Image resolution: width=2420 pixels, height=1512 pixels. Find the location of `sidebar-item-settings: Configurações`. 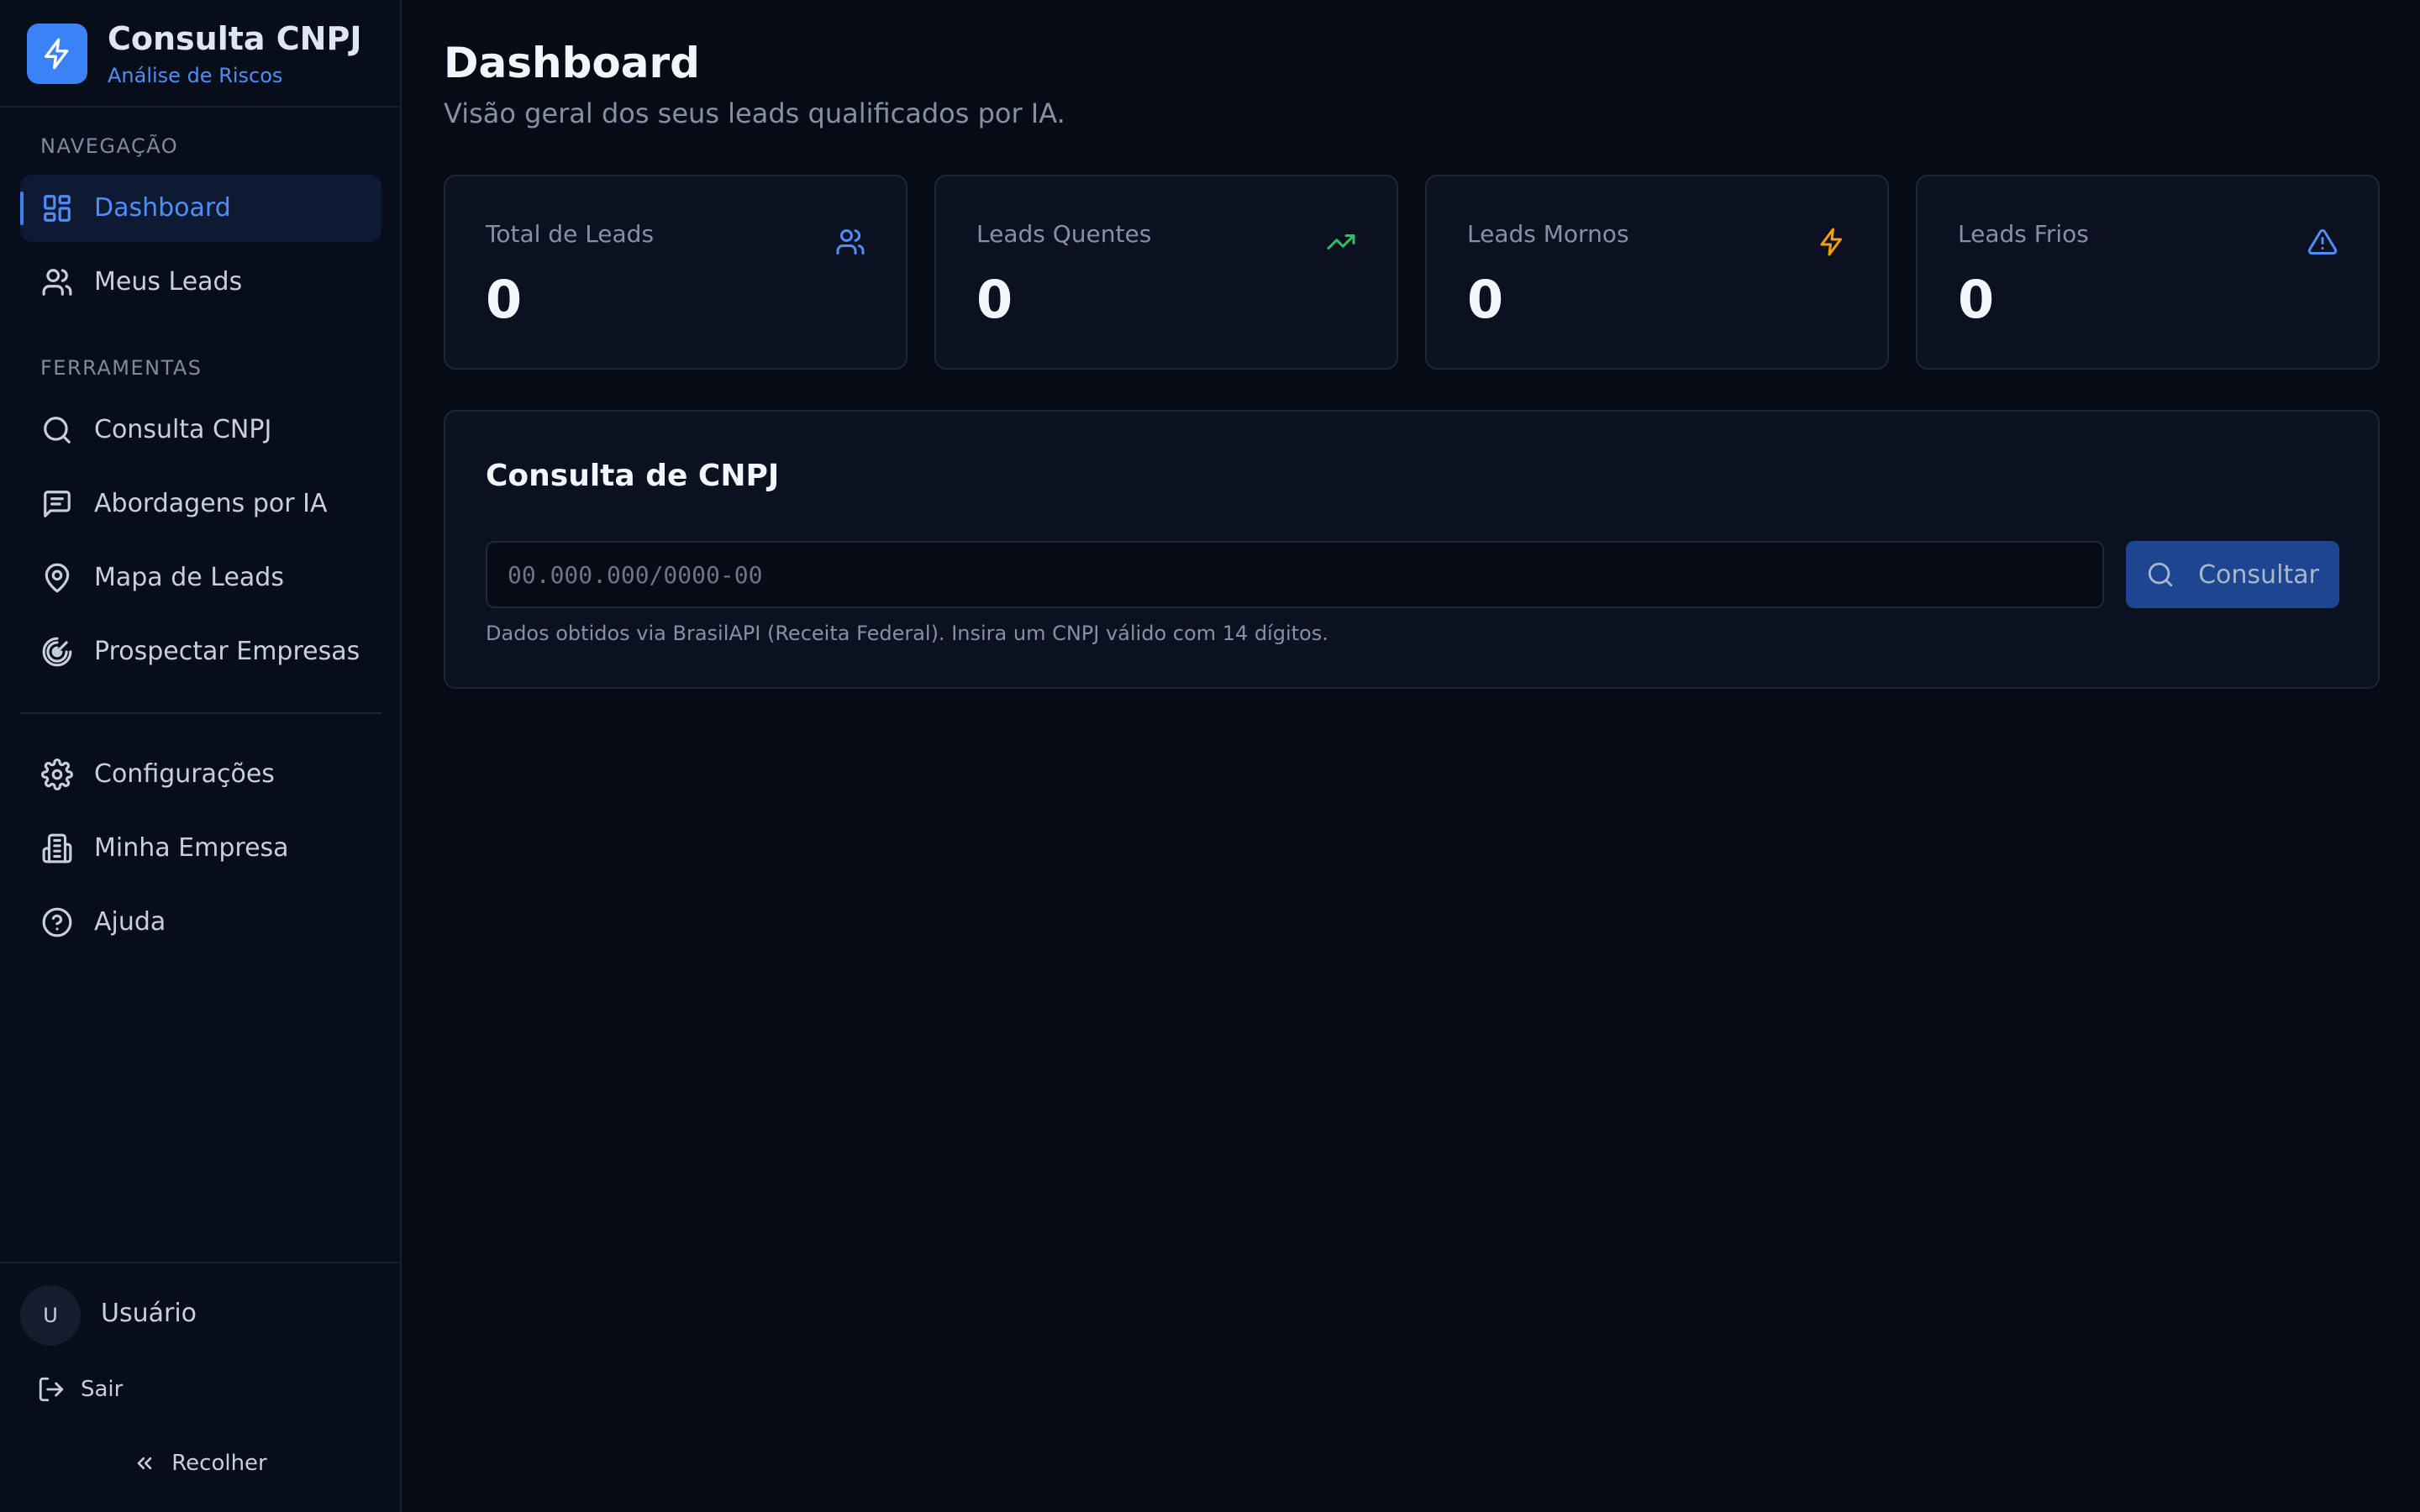

sidebar-item-settings: Configurações is located at coordinates (200, 774).